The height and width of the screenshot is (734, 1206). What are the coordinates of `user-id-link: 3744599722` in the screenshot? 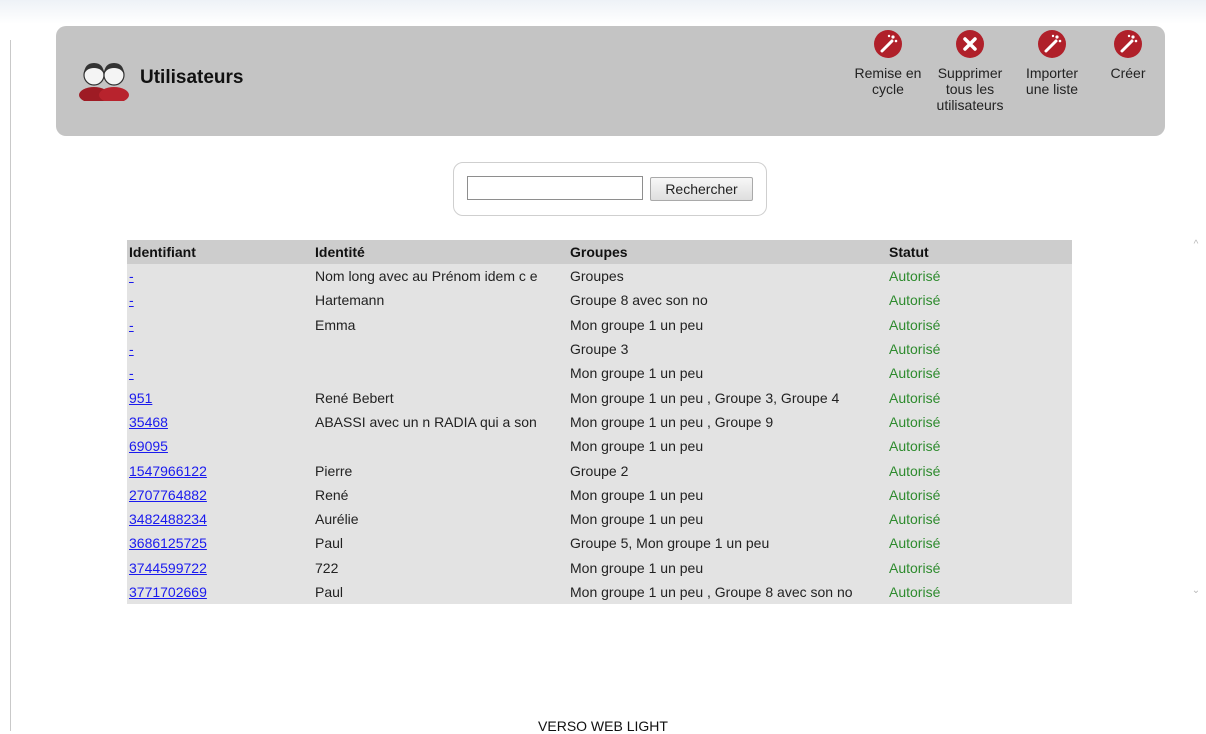 It's located at (168, 568).